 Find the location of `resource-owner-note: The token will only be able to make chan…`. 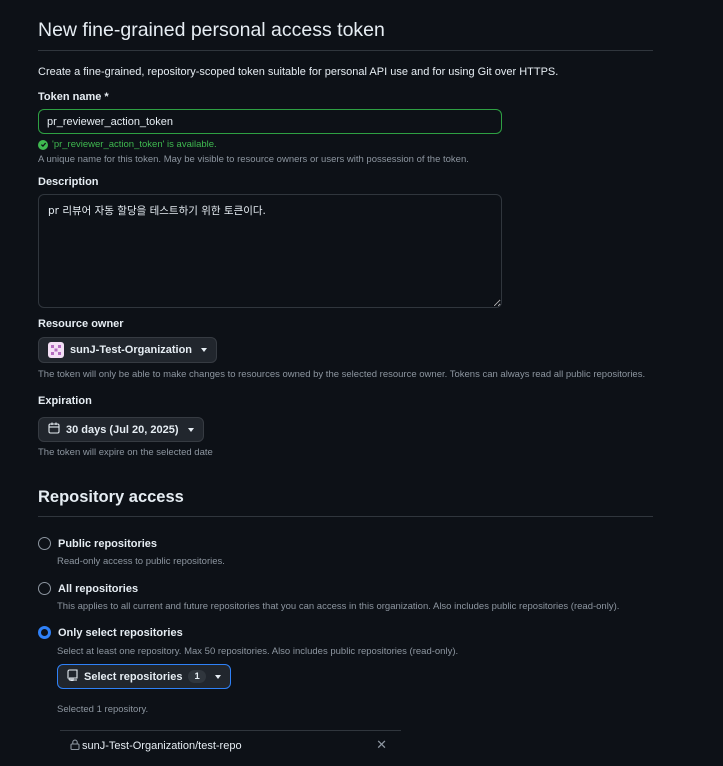

resource-owner-note: The token will only be able to make chan… is located at coordinates (342, 374).